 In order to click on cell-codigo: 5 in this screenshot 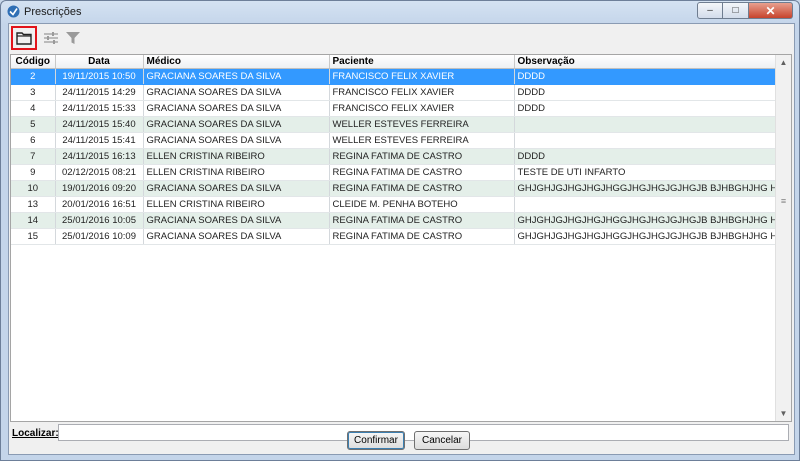, I will do `click(33, 124)`.